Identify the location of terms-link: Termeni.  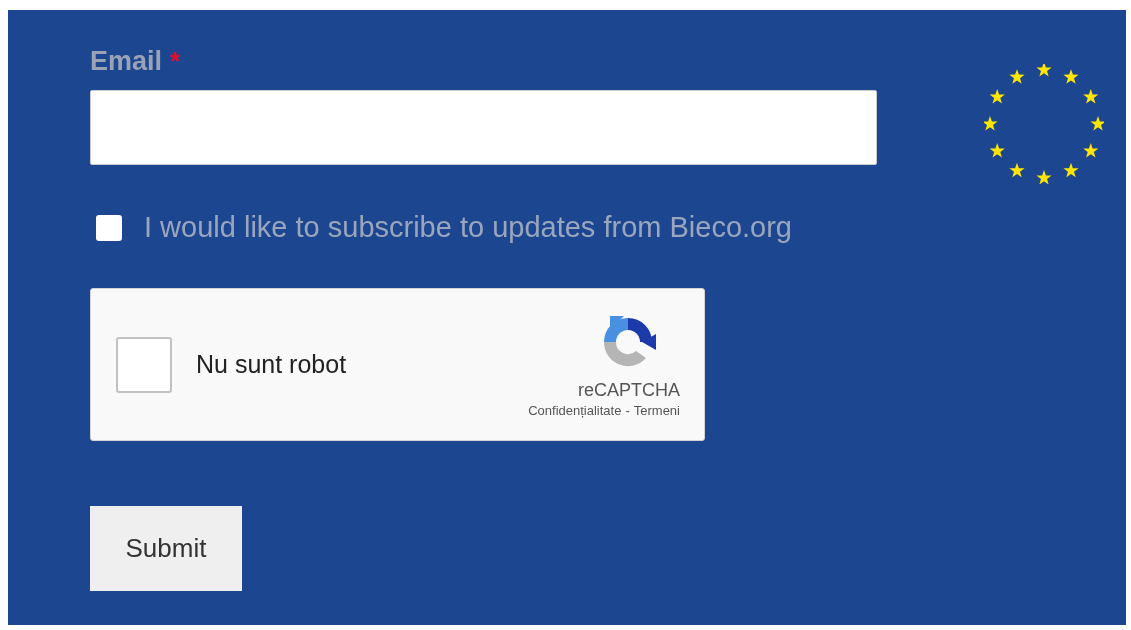
(656, 410).